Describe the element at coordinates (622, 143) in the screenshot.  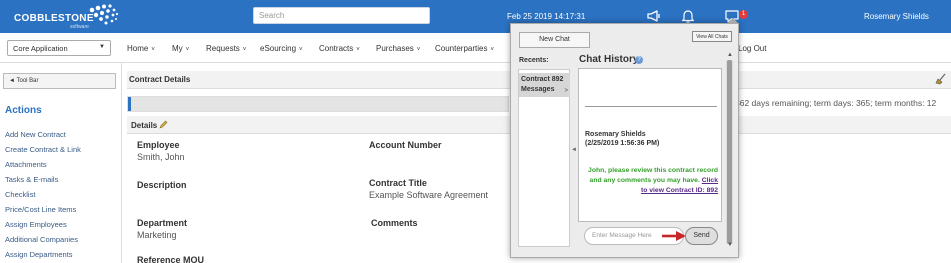
I see `message-timestamp: (2/25/2019 1:56:36 PM)` at that location.